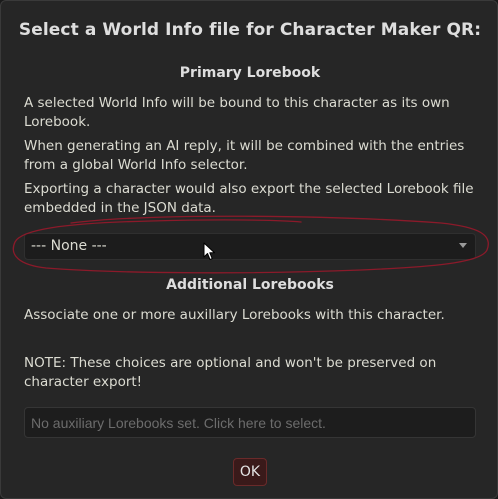  What do you see at coordinates (250, 472) in the screenshot?
I see `ok-button: OK` at bounding box center [250, 472].